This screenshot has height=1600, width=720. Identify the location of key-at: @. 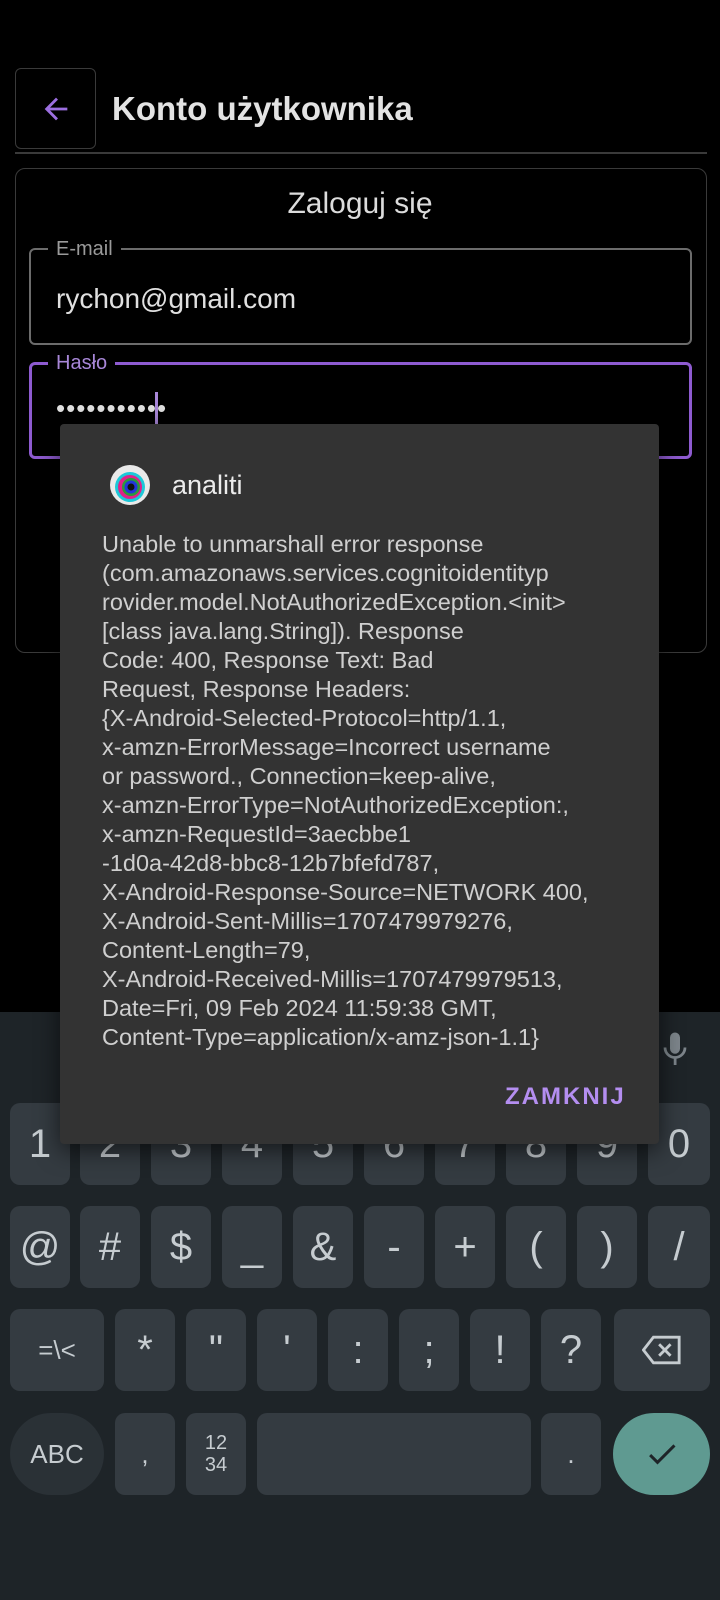
(40, 1247).